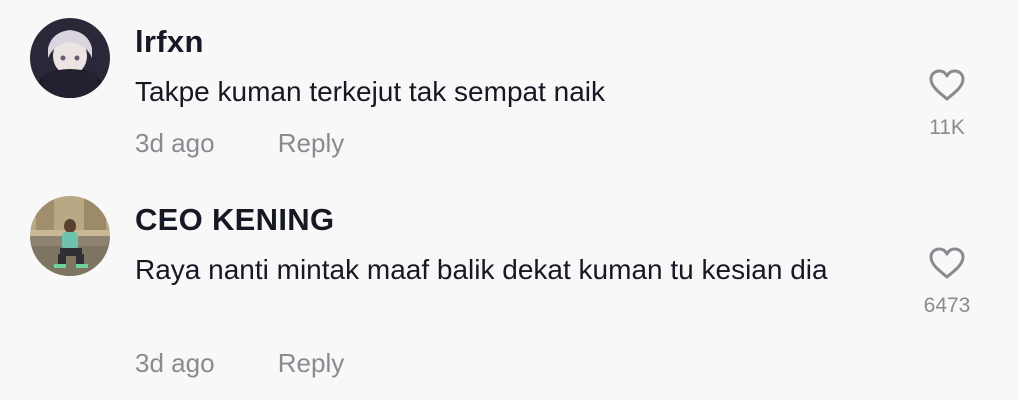 The image size is (1018, 400). I want to click on like-button: 6473, so click(947, 282).